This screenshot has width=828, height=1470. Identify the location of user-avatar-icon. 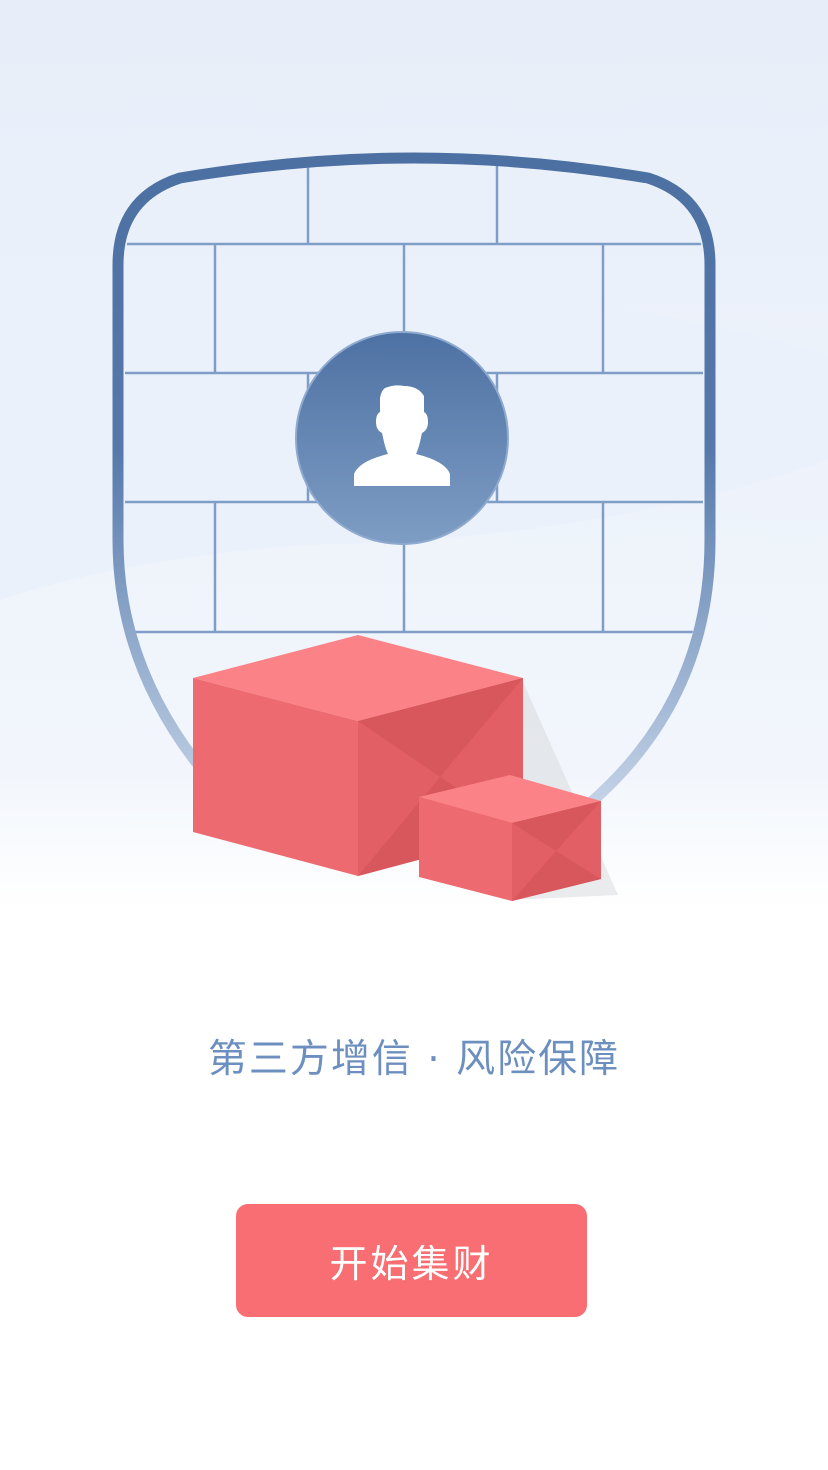
(402, 438).